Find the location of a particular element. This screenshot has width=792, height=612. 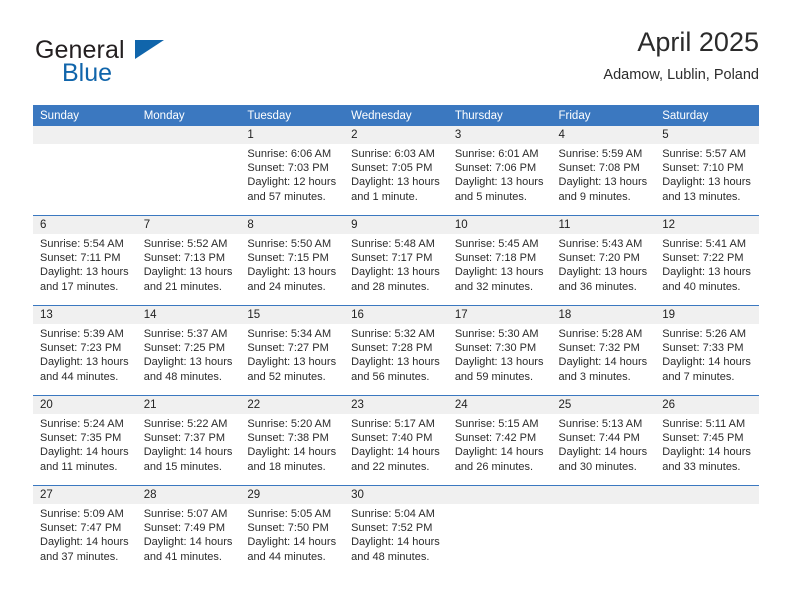

day-number-29: 29 is located at coordinates (292, 494).